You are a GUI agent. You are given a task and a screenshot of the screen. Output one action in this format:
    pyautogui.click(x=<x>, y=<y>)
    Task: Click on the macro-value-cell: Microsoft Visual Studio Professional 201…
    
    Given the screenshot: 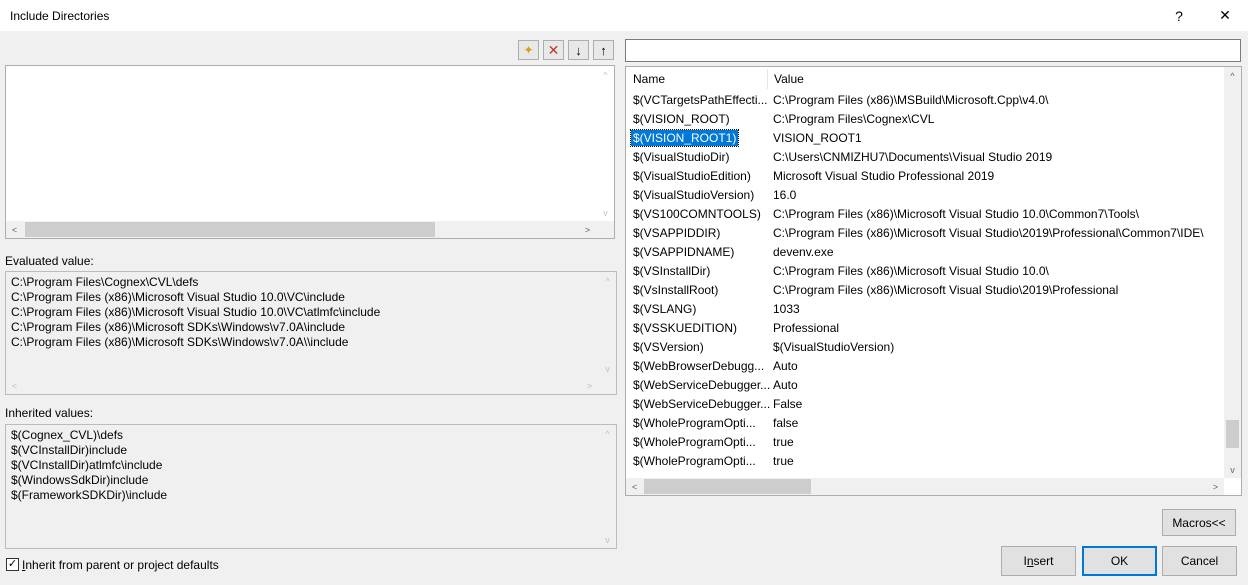 What is the action you would take?
    pyautogui.click(x=884, y=176)
    